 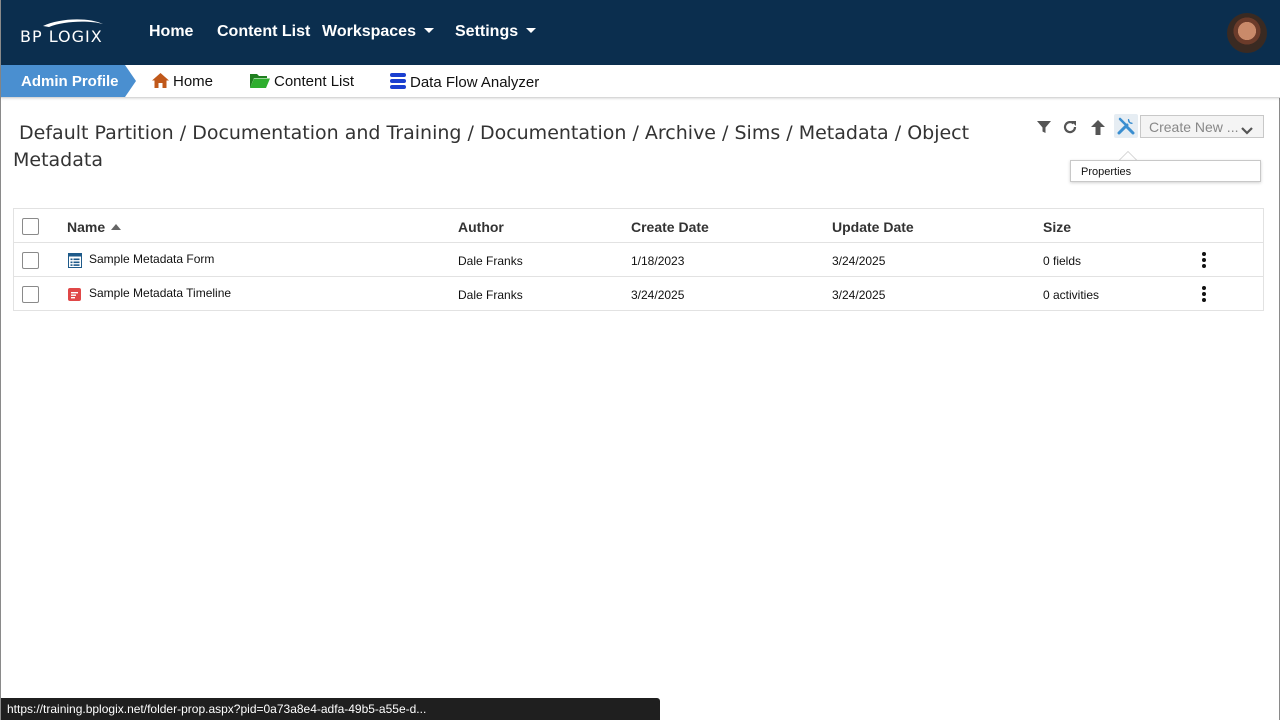 I want to click on refresh-icon, so click(x=1070, y=127).